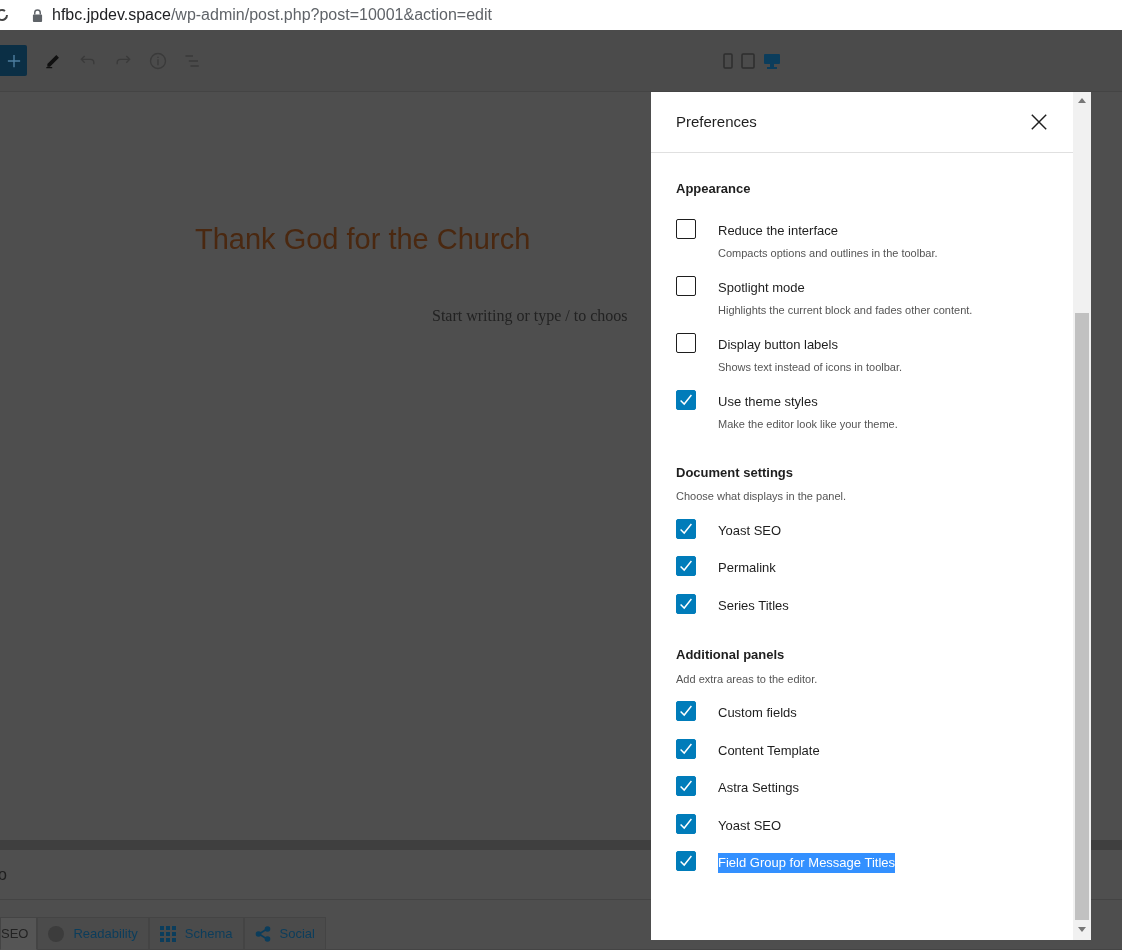  I want to click on option-label: Spotlight mode, so click(761, 287).